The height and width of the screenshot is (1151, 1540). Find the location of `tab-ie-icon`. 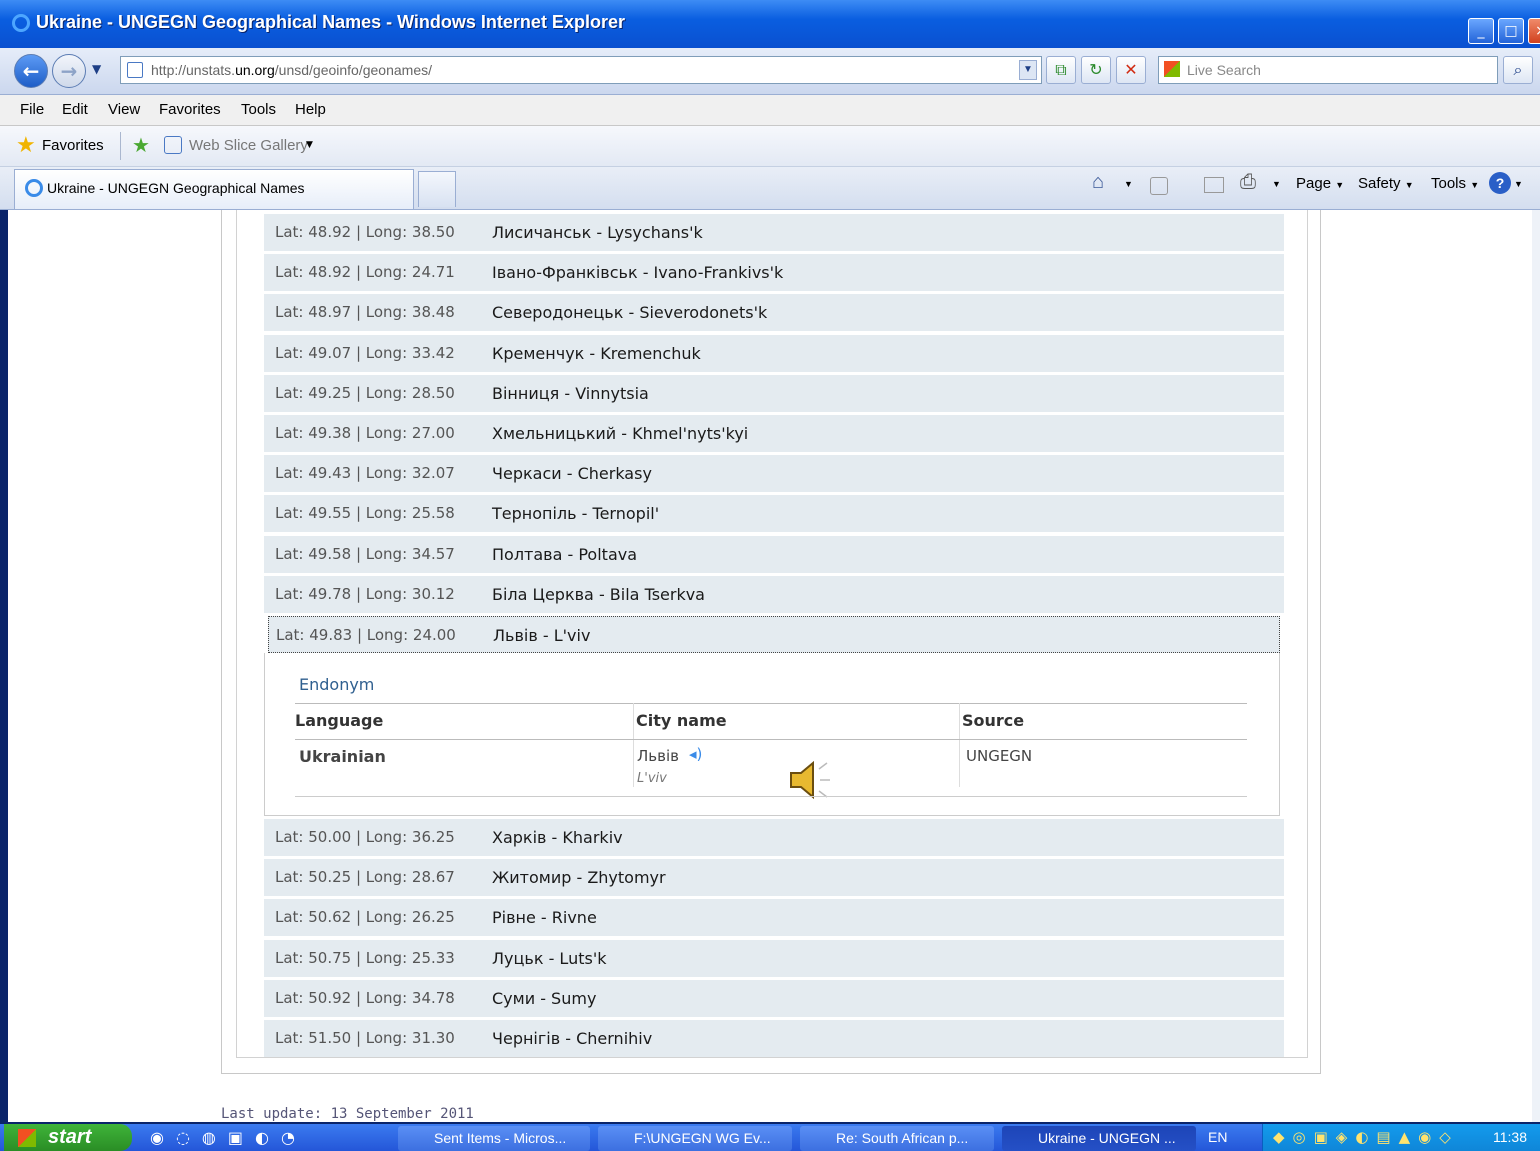

tab-ie-icon is located at coordinates (34, 188).